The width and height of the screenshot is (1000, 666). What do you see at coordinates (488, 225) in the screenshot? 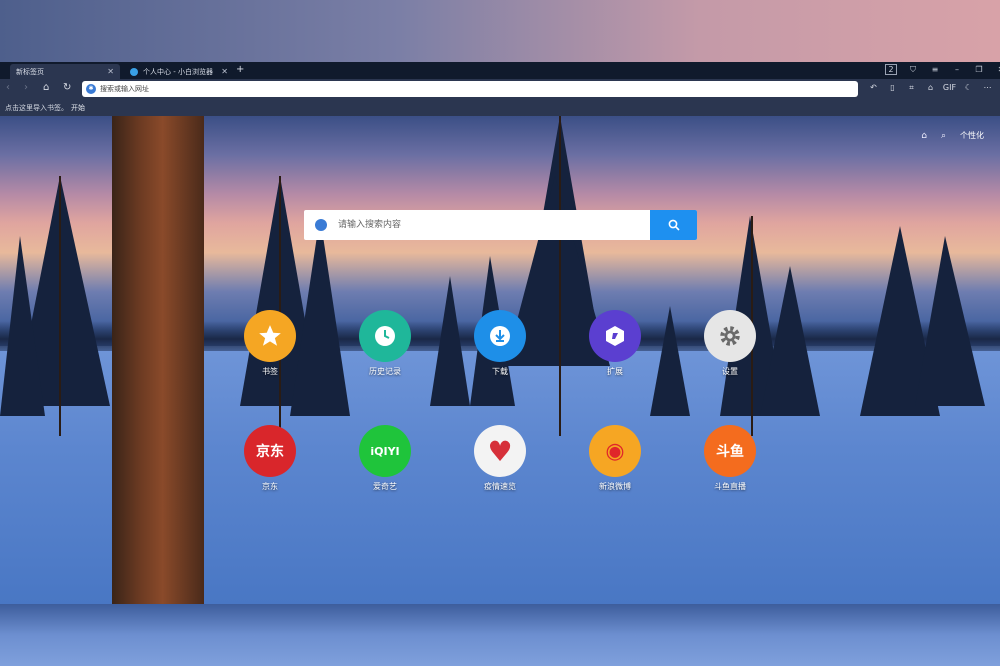
I see `page-search-input` at bounding box center [488, 225].